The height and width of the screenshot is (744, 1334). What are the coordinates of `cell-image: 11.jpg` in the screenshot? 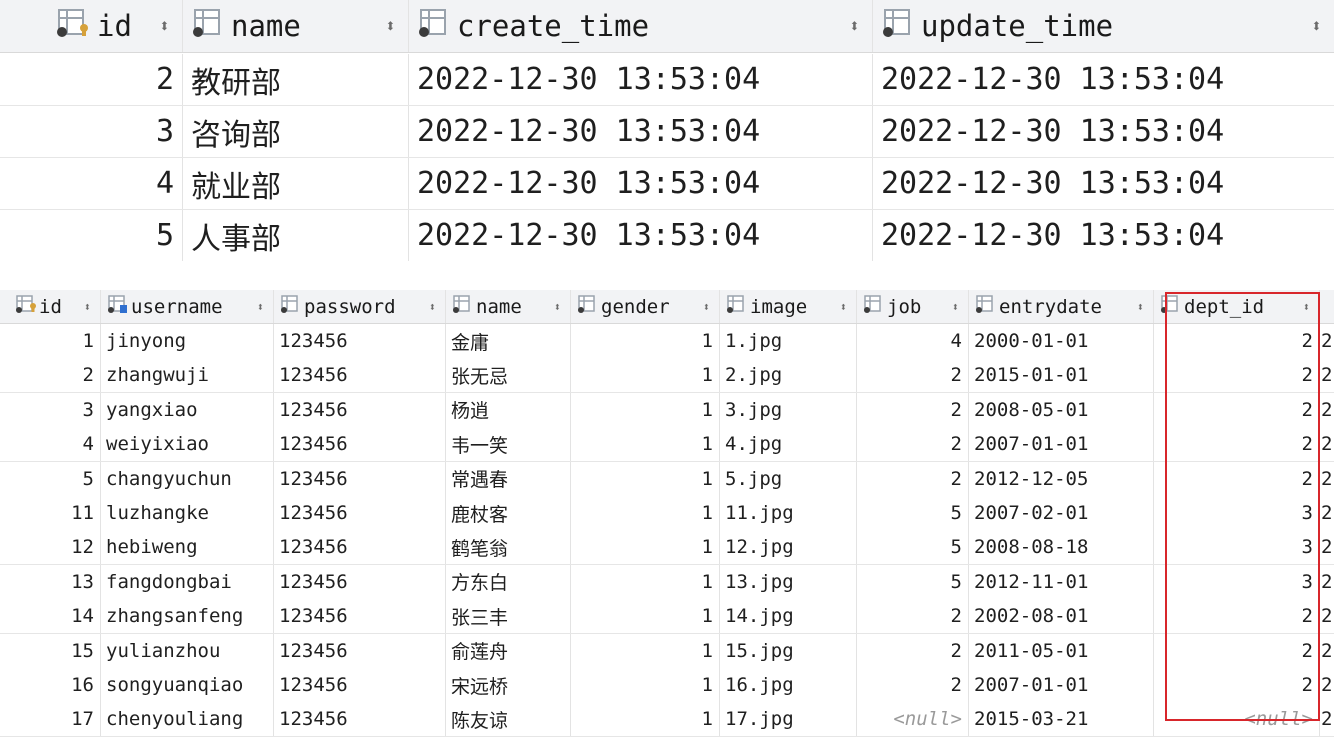 It's located at (788, 513).